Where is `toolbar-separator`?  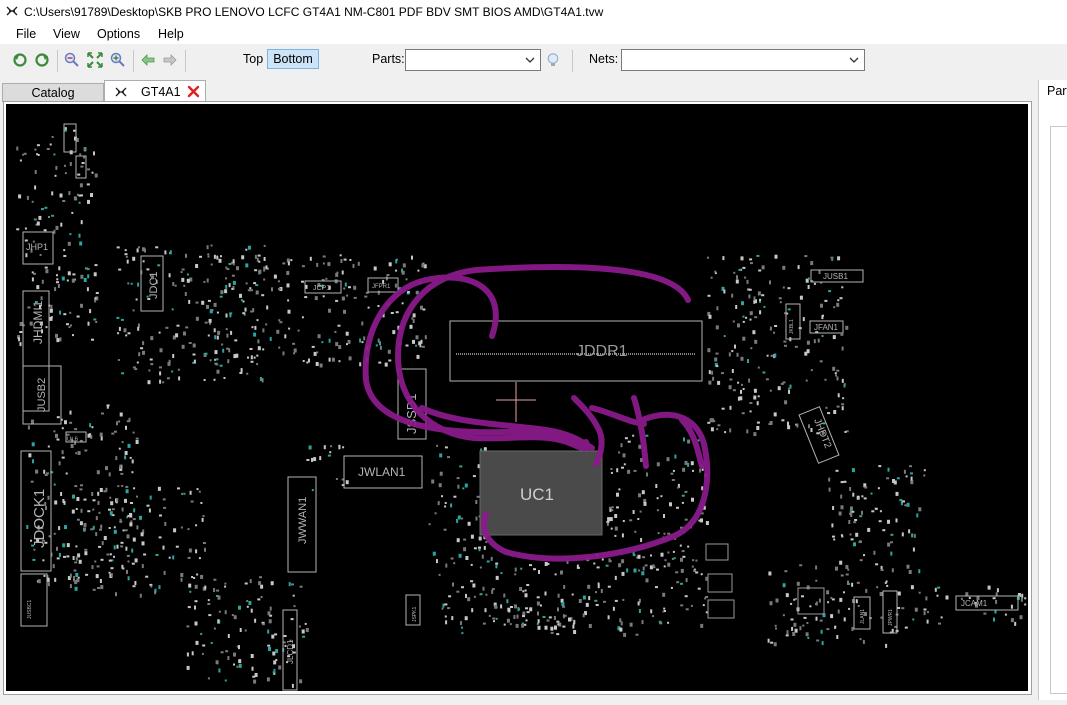 toolbar-separator is located at coordinates (133, 61).